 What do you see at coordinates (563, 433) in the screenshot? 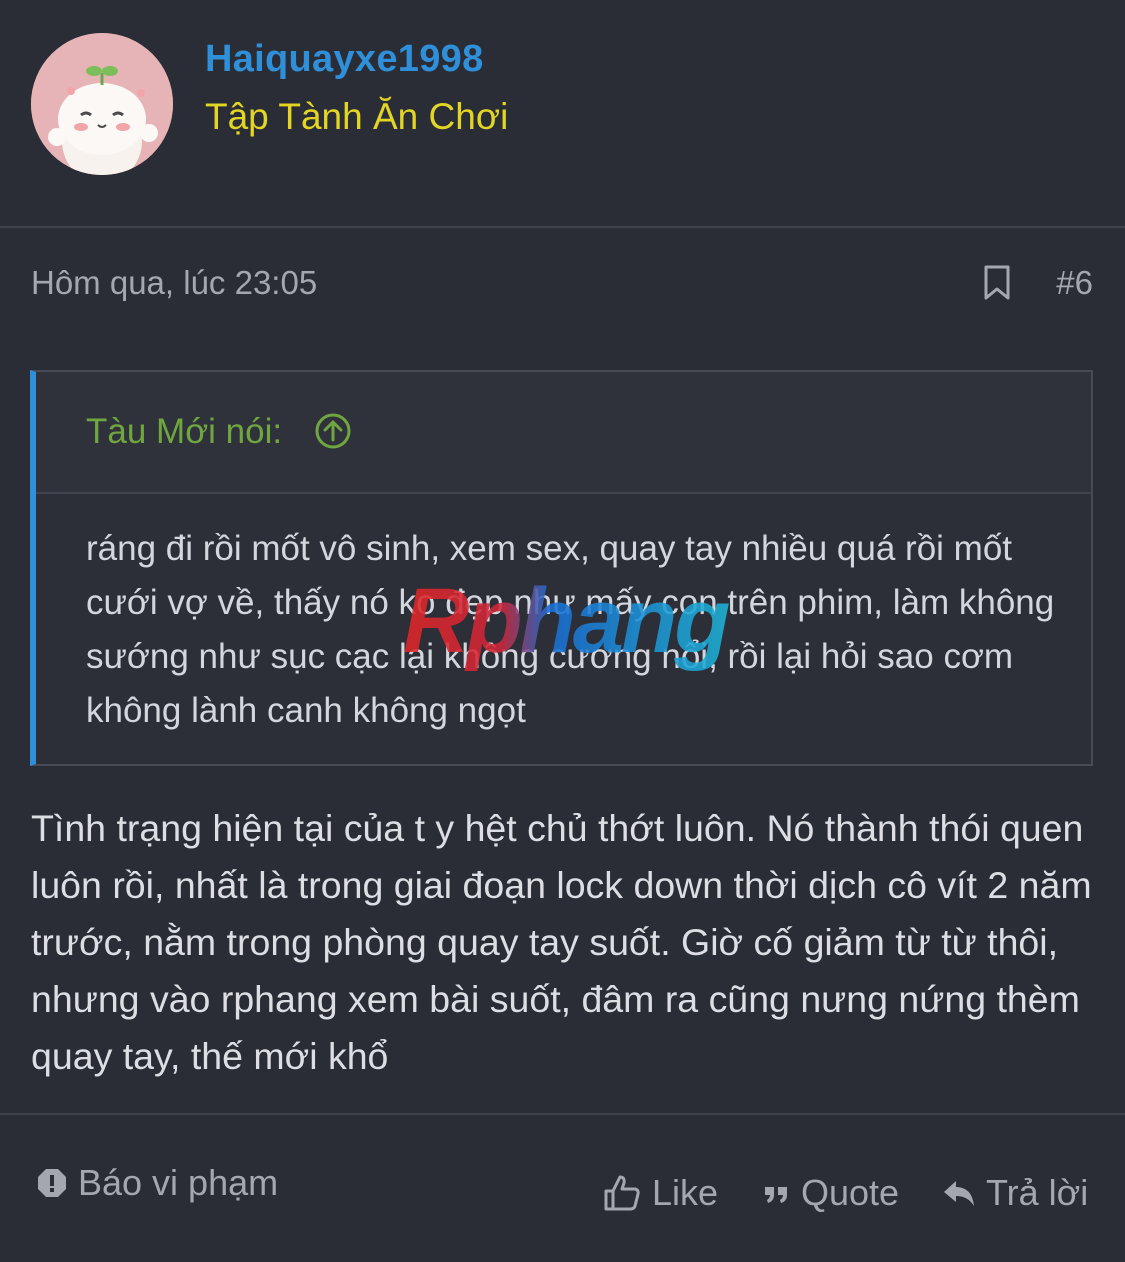
I see `quote-header: Tàu Mới nói:` at bounding box center [563, 433].